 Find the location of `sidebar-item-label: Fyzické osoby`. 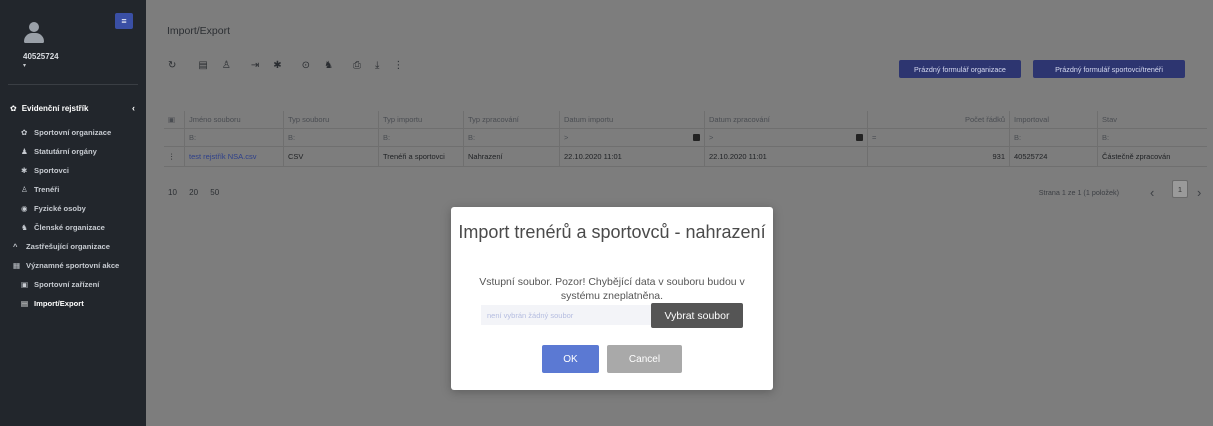

sidebar-item-label: Fyzické osoby is located at coordinates (60, 208).